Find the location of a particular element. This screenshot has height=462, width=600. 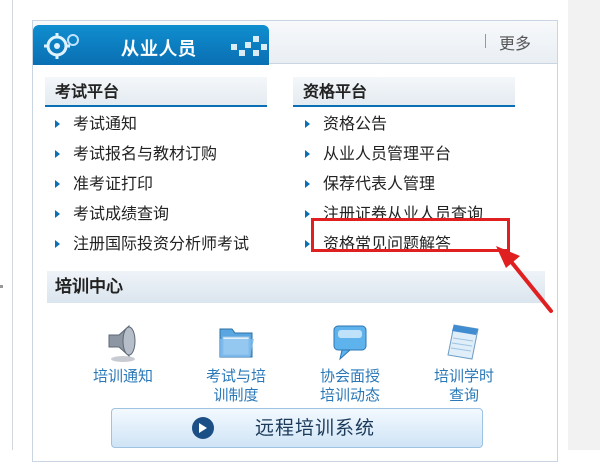

notepad-icon is located at coordinates (463, 342).